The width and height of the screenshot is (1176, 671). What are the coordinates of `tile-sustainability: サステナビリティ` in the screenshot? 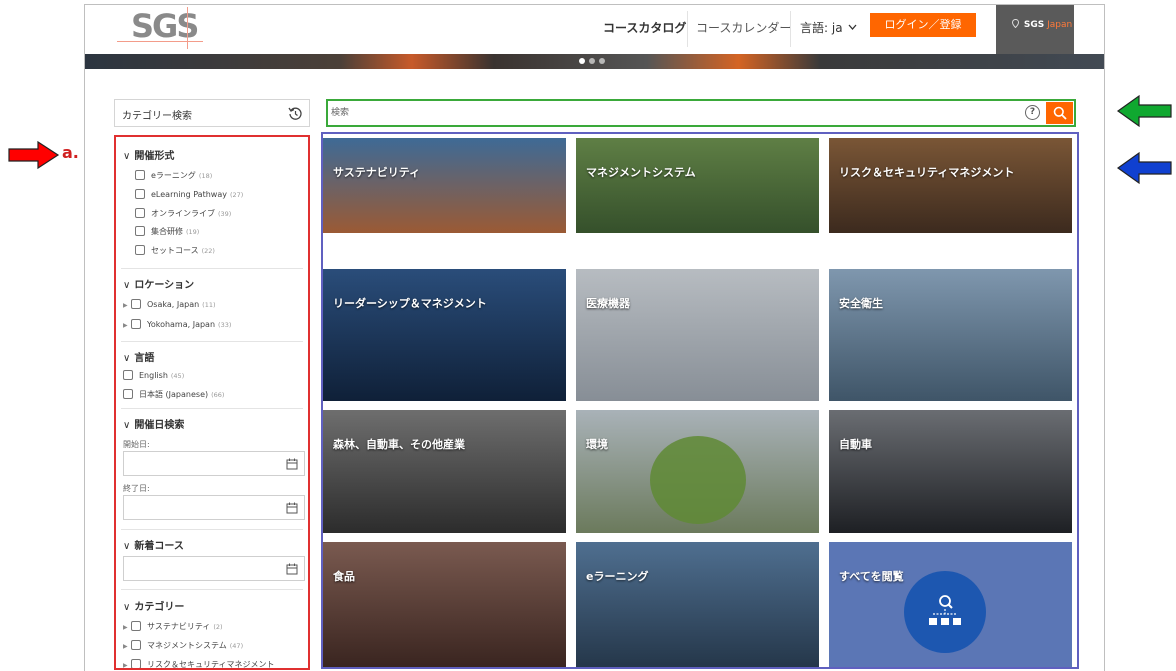 It's located at (444, 185).